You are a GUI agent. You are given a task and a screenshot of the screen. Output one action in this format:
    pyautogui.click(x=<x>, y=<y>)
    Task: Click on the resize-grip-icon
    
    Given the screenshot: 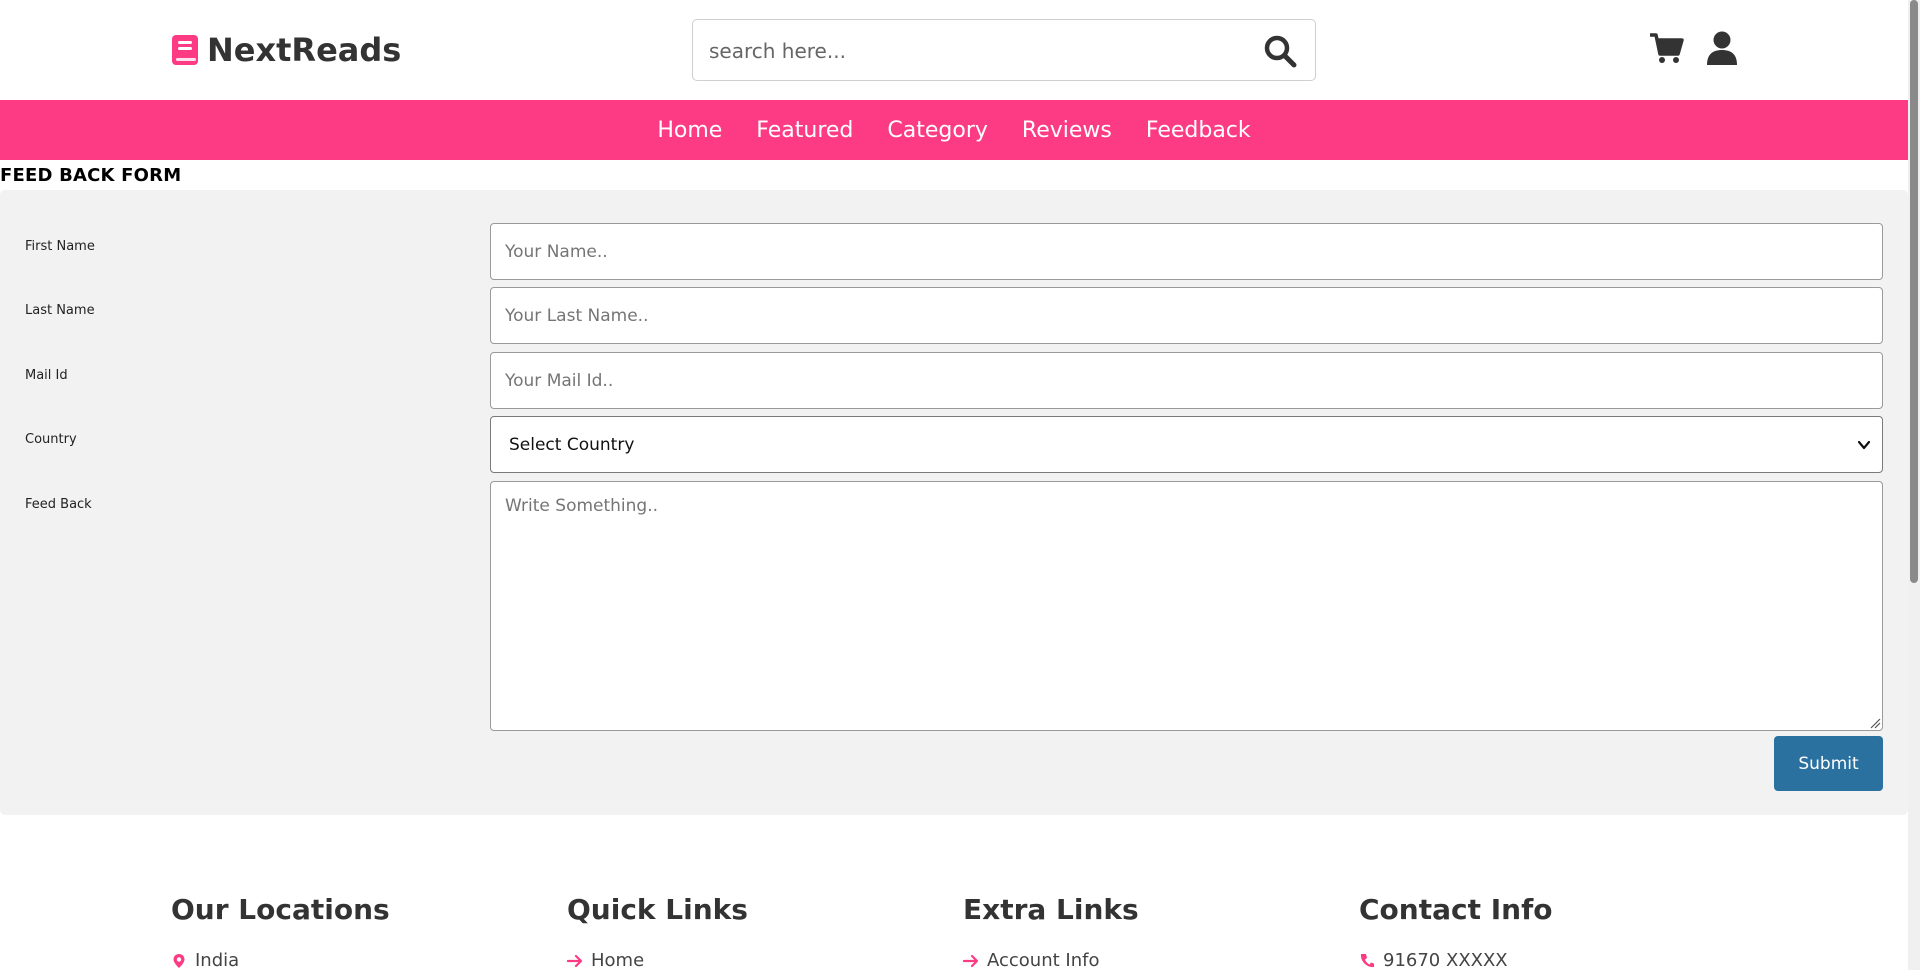 What is the action you would take?
    pyautogui.click(x=1875, y=723)
    